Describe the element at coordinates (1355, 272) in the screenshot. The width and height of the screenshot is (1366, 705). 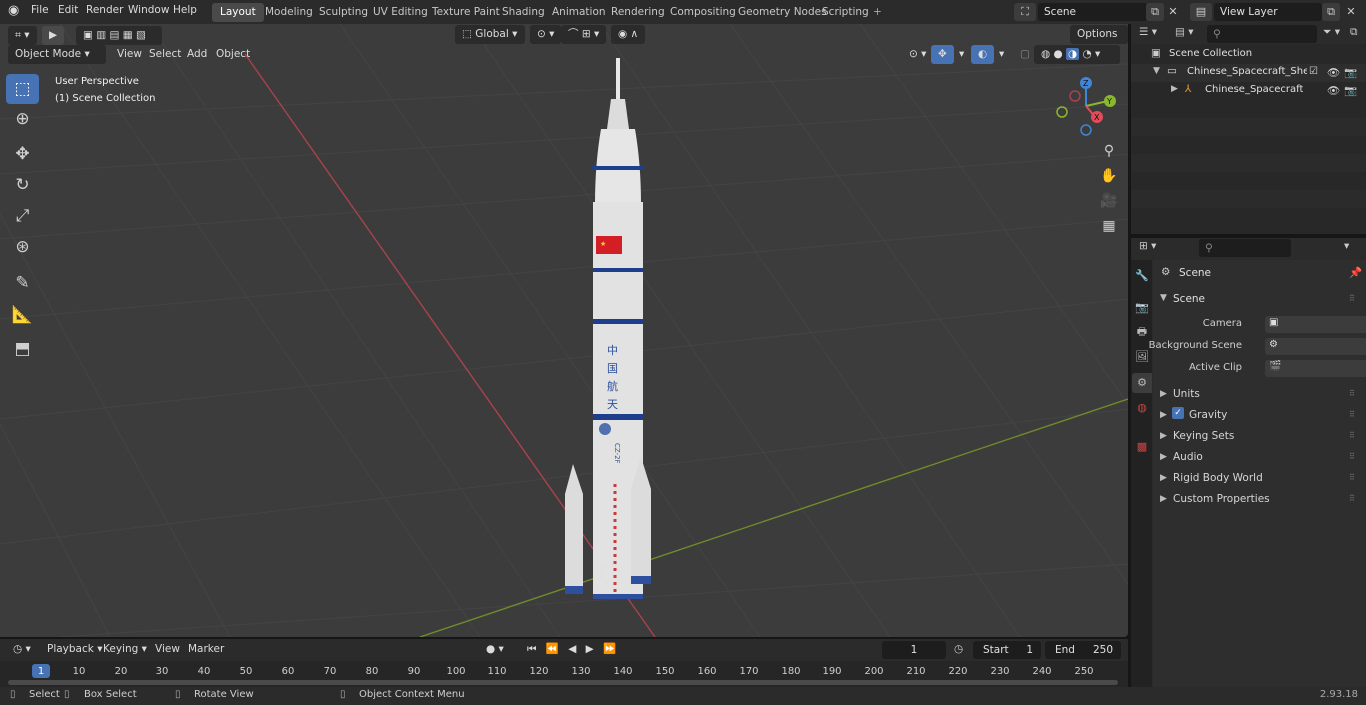
I see `pin-icon: 📌` at that location.